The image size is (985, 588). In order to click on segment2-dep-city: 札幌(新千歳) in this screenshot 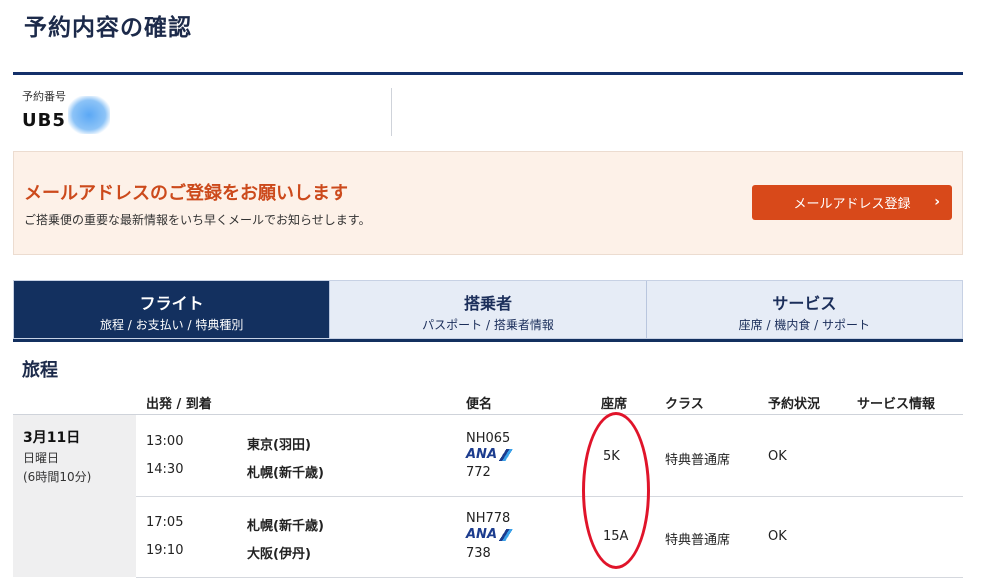, I will do `click(285, 526)`.